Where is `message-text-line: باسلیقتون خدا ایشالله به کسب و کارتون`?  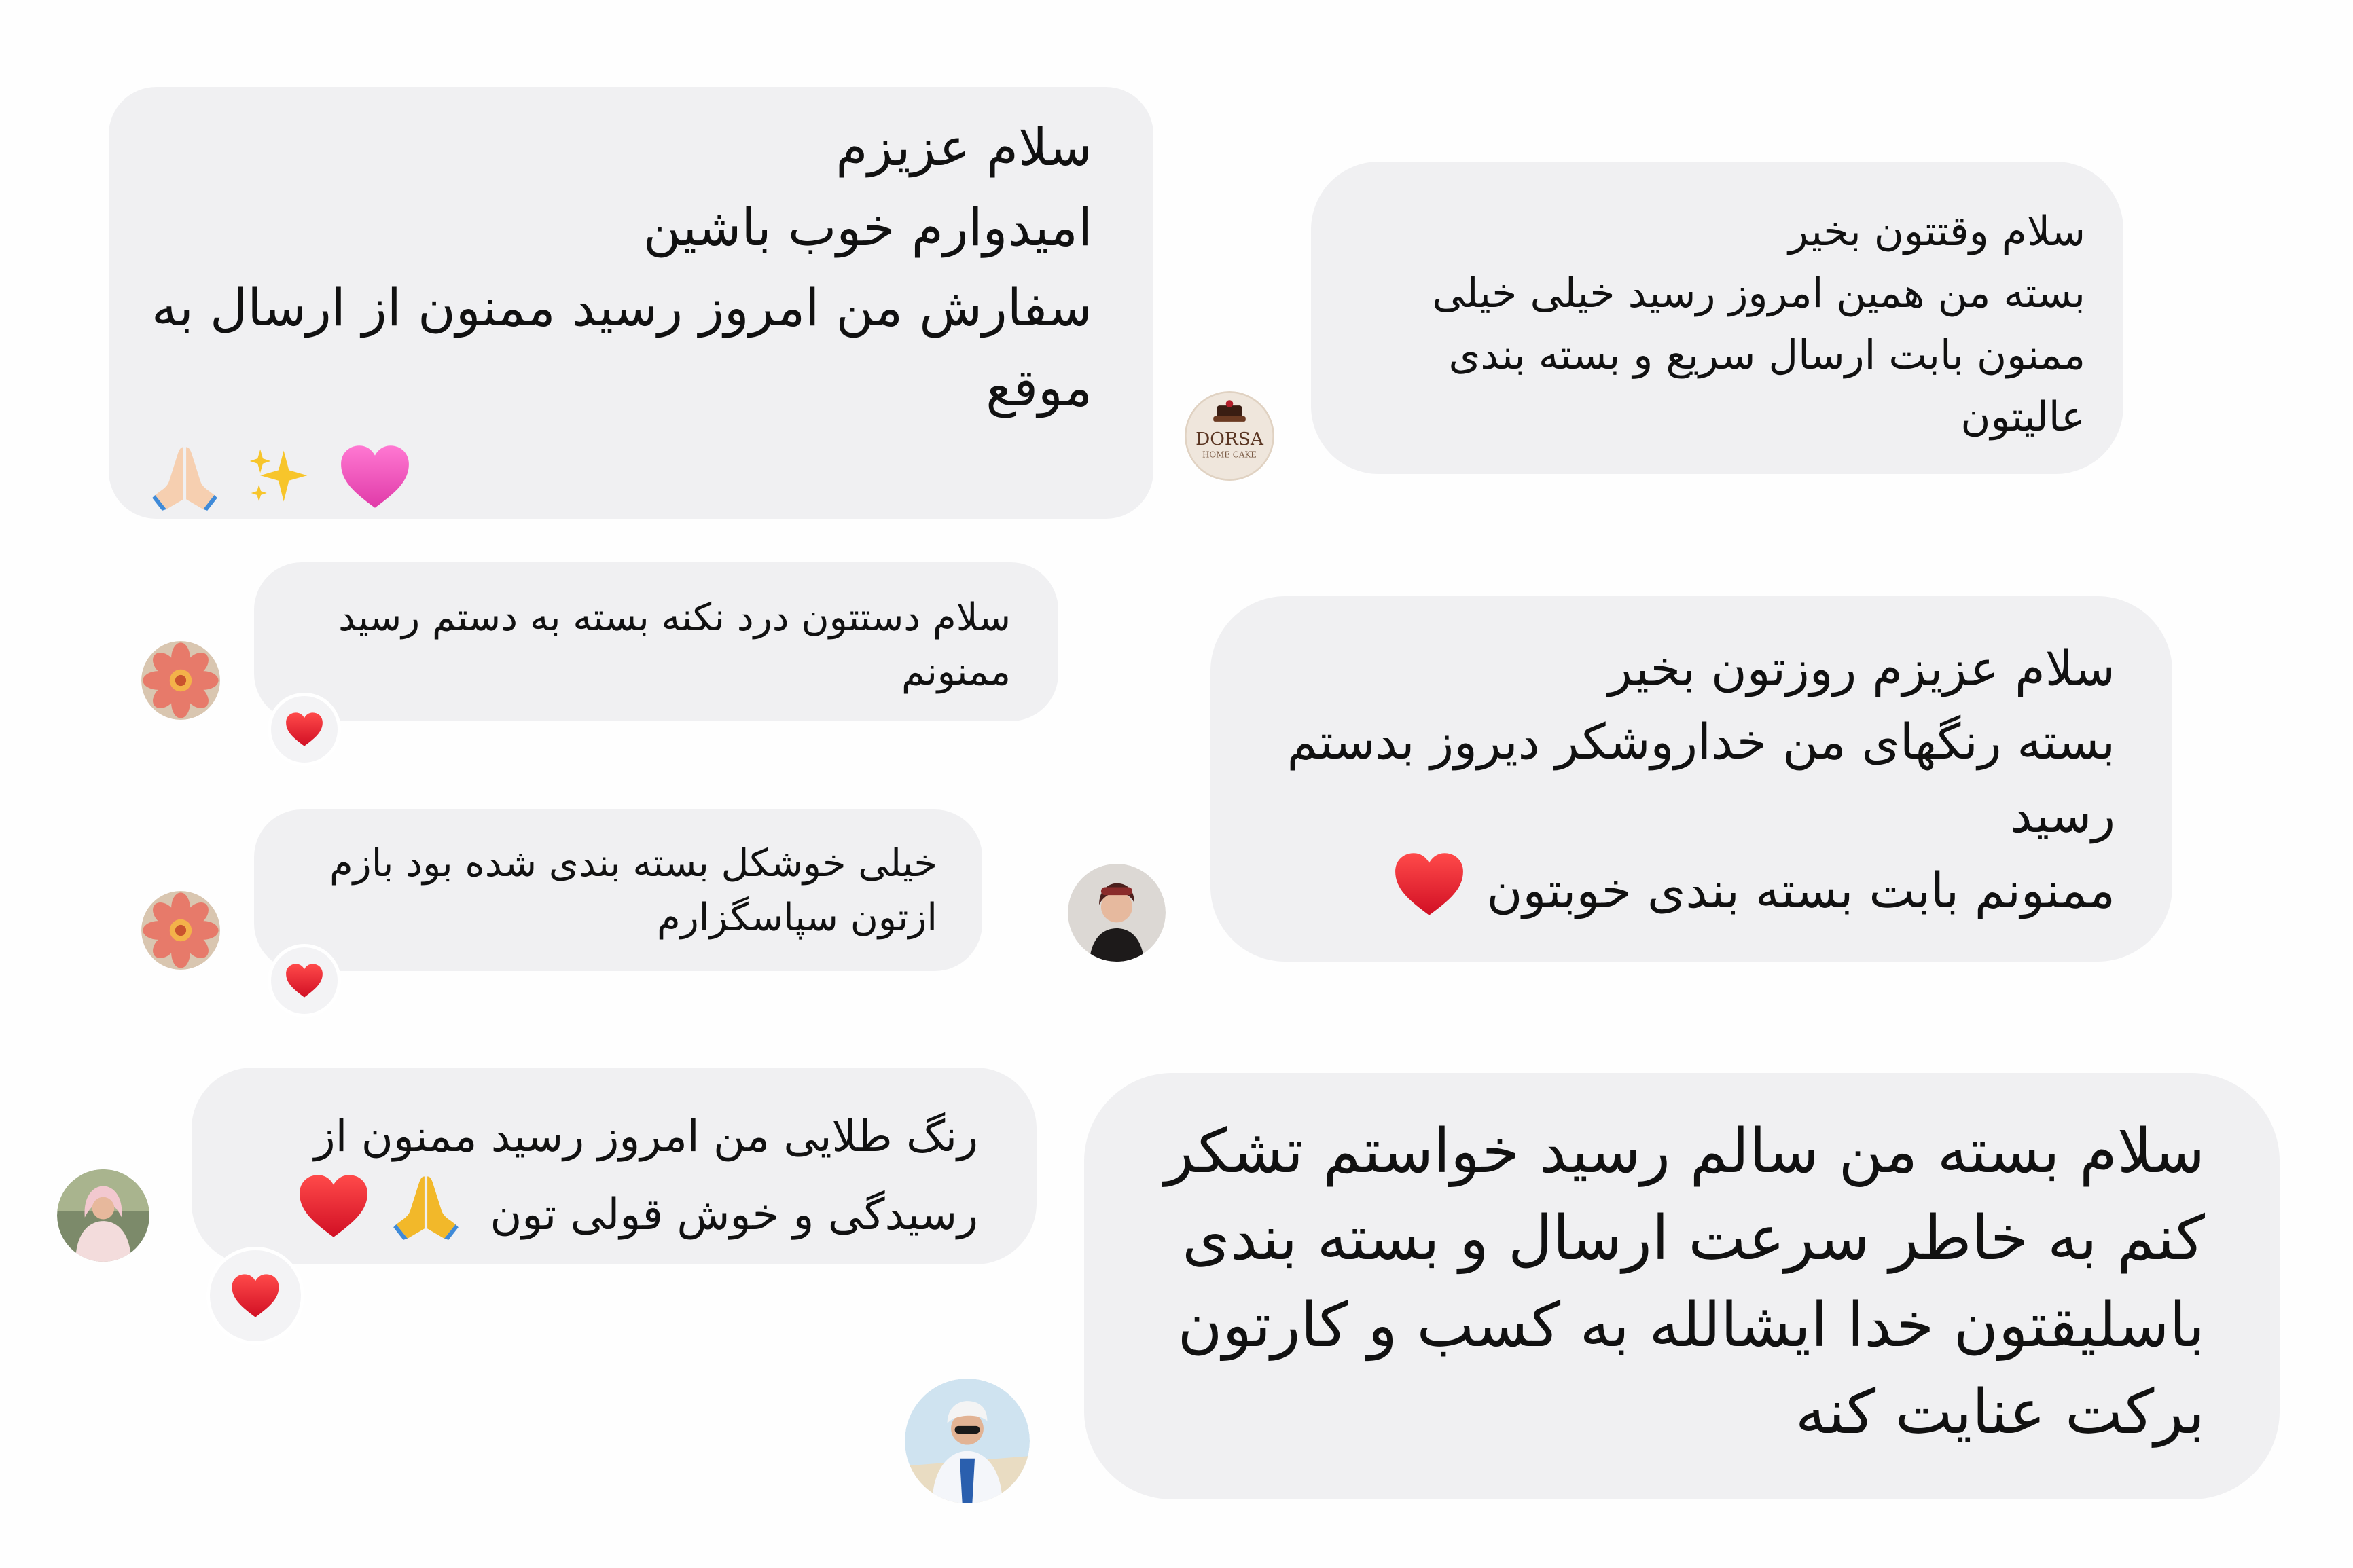 message-text-line: باسلیقتون خدا ایشالله به کسب و کارتون is located at coordinates (1691, 1325).